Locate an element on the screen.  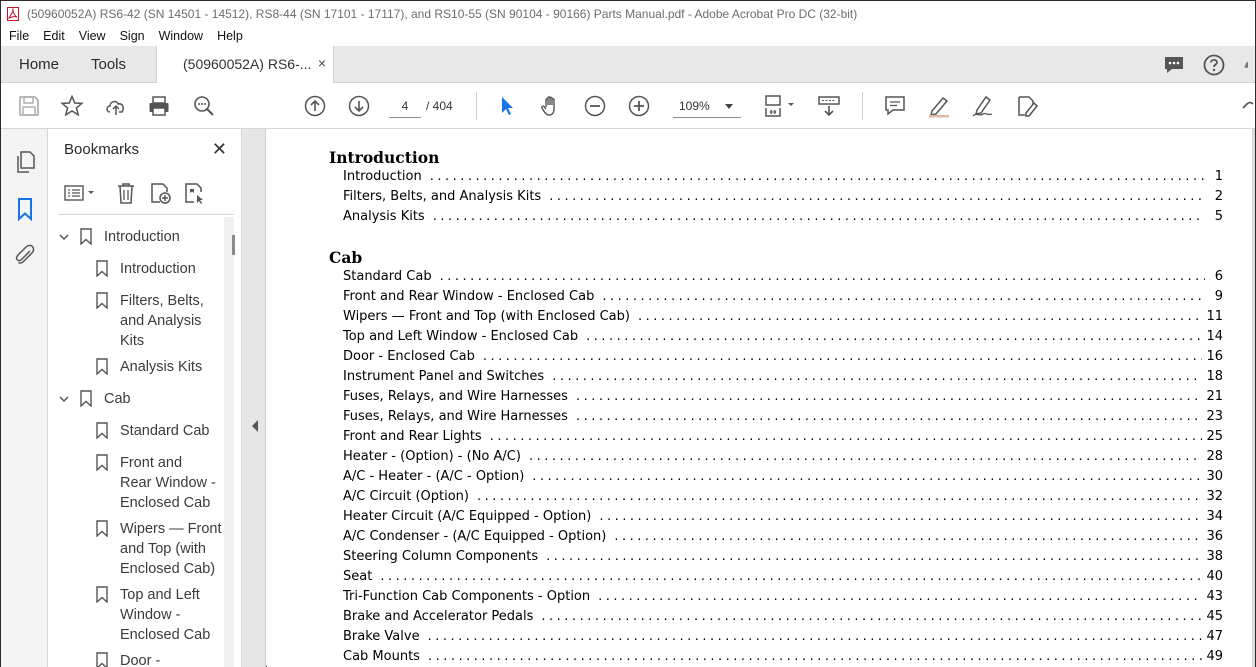
bookmark-options-icon is located at coordinates (81, 193).